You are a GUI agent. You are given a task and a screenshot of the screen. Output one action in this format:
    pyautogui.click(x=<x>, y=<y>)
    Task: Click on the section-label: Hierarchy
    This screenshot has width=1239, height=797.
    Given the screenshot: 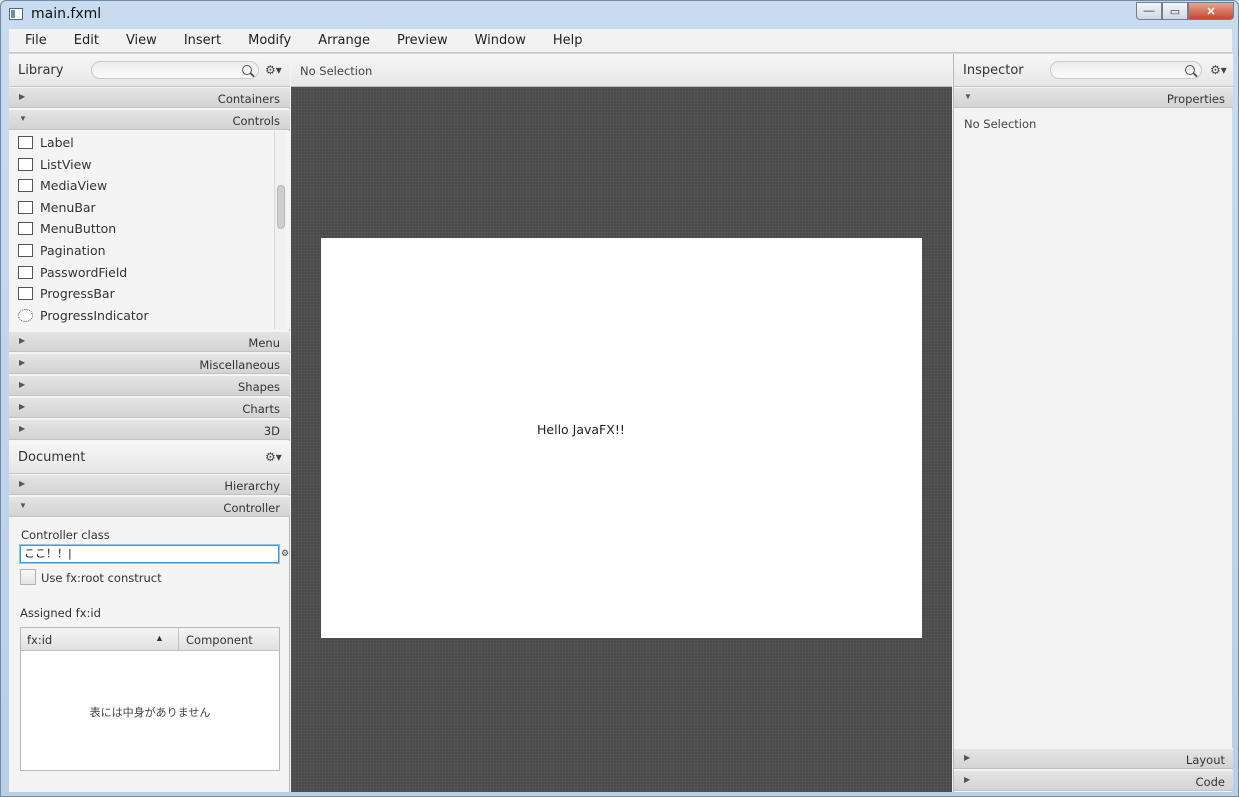 What is the action you would take?
    pyautogui.click(x=252, y=486)
    